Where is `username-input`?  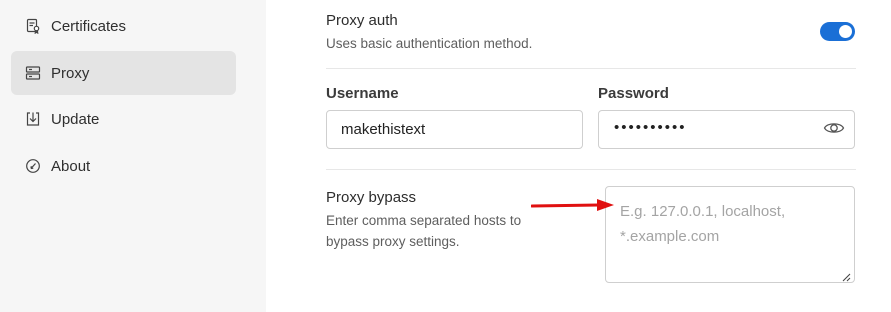
username-input is located at coordinates (454, 129).